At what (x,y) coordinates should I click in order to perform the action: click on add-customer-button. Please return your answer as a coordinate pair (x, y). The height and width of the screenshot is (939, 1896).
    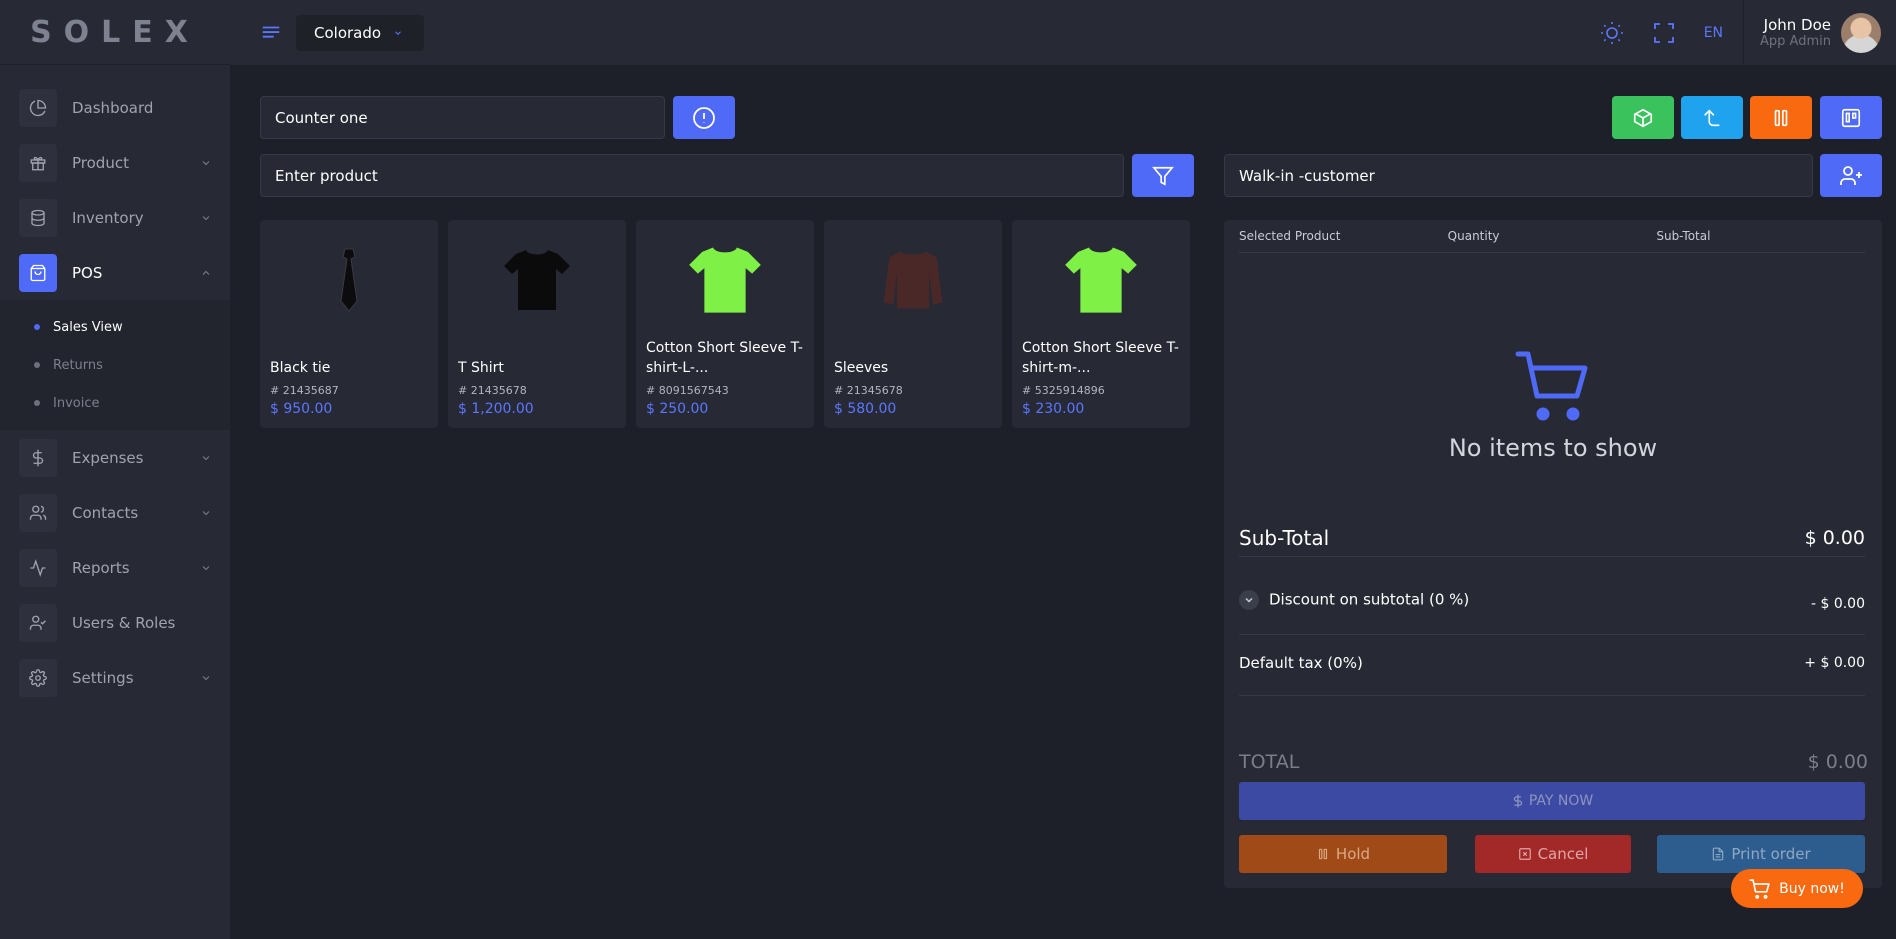
    Looking at the image, I should click on (1851, 175).